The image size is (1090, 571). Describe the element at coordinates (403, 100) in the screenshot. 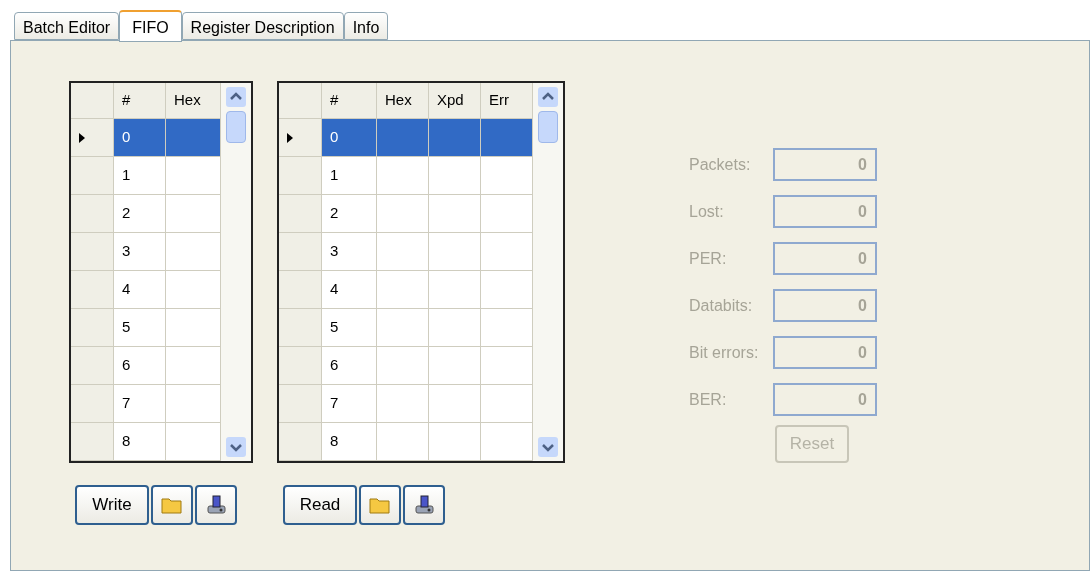

I see `column-header: Hex` at that location.